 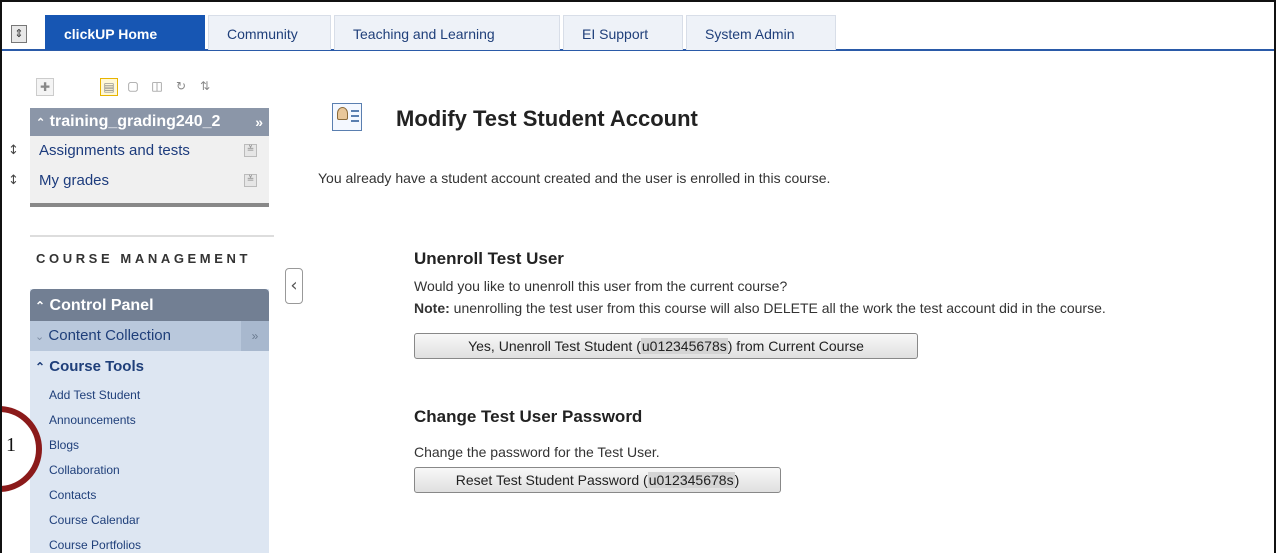 I want to click on change-password-text: Change the password for the Test User., so click(x=537, y=452).